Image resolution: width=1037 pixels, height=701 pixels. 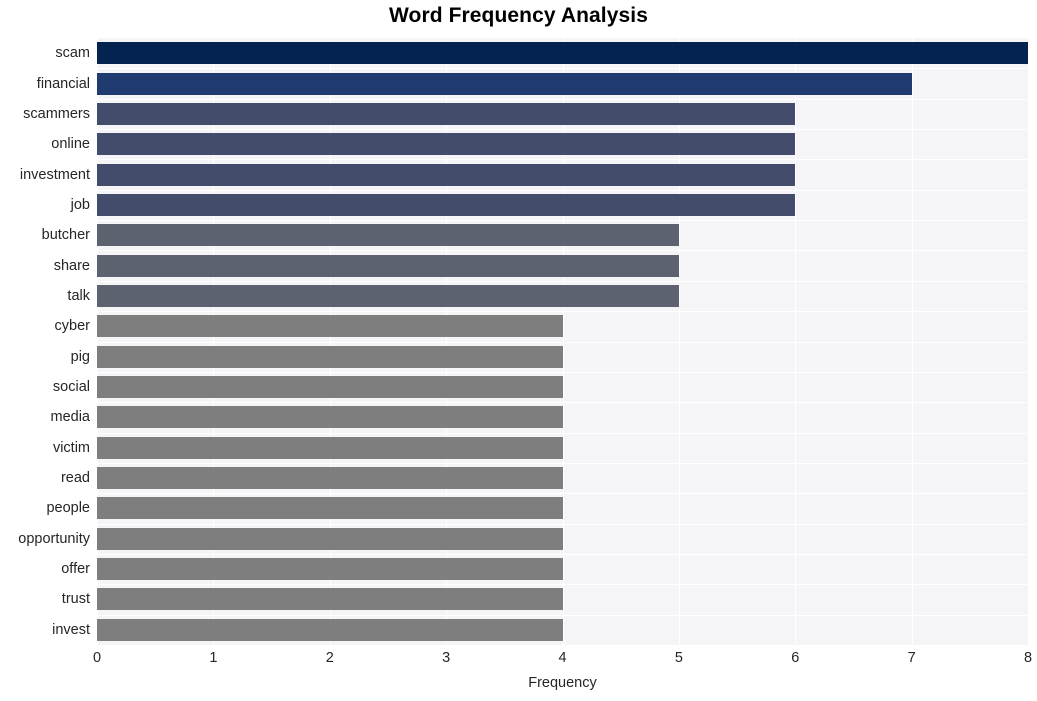 What do you see at coordinates (562, 683) in the screenshot?
I see `x-axis-title: Frequency` at bounding box center [562, 683].